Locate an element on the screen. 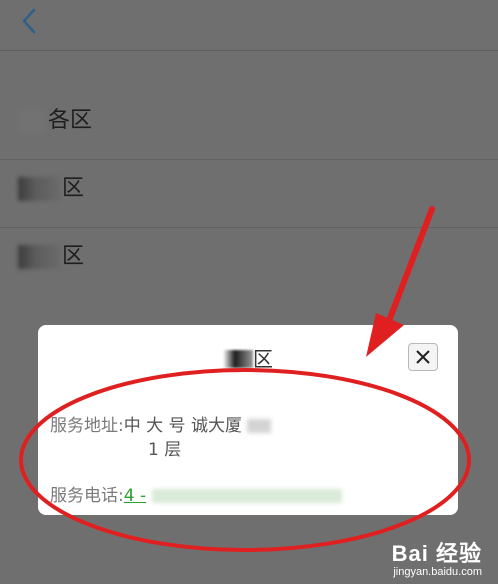 The image size is (498, 584). watermark-url: jingyan.baidu.com is located at coordinates (437, 572).